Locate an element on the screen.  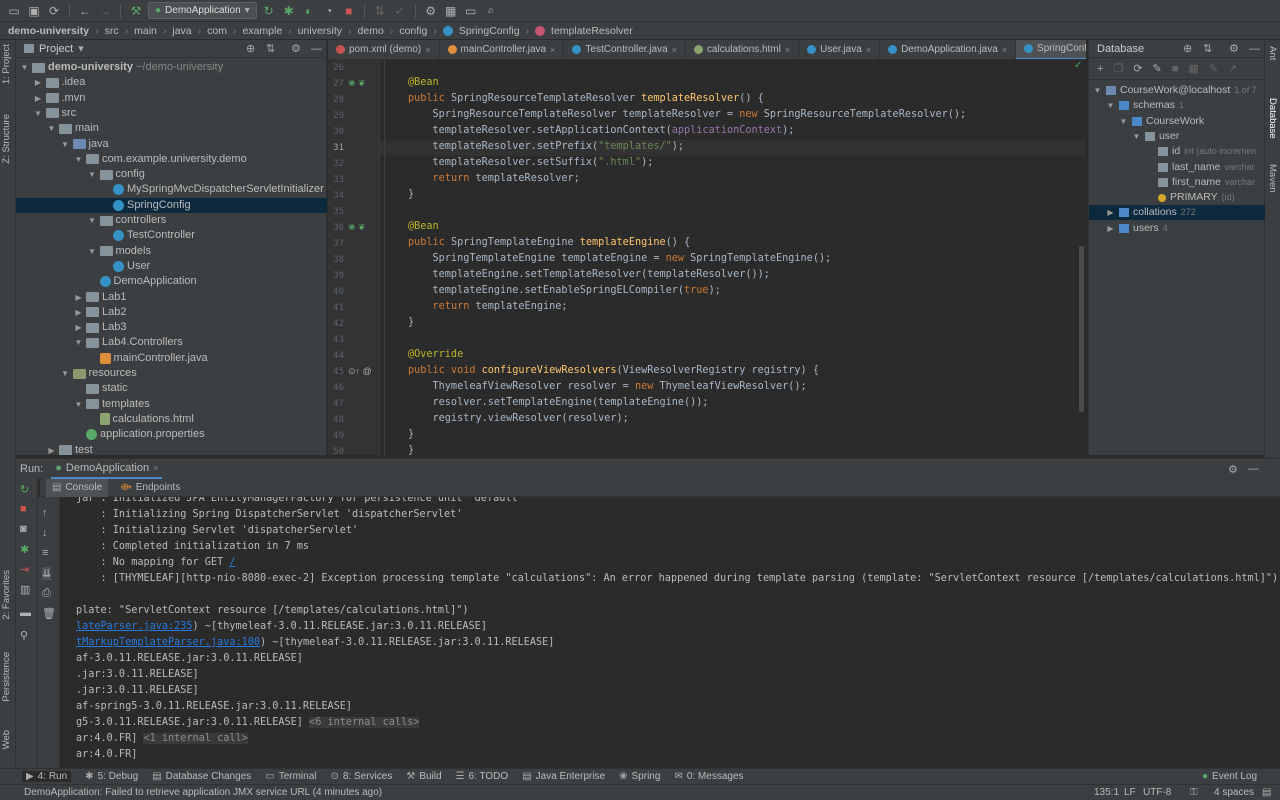
edit-icon: ✎ is located at coordinates (1213, 68).